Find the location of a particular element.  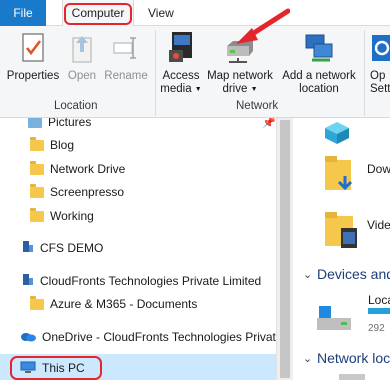

nav-item-working: Working is located at coordinates (62, 216).